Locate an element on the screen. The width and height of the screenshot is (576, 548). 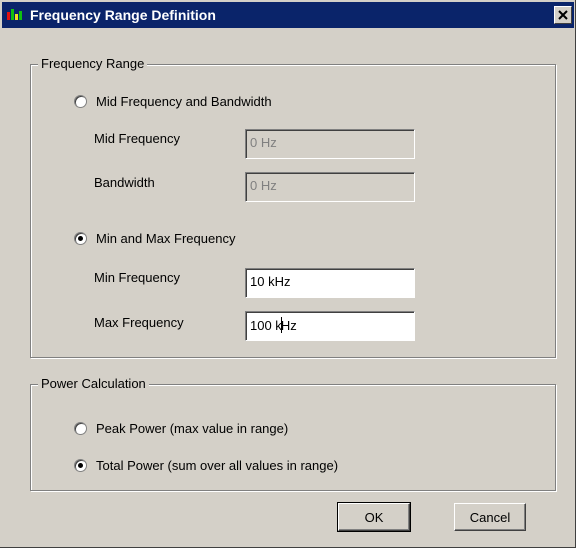
total-power-radio is located at coordinates (80, 465).